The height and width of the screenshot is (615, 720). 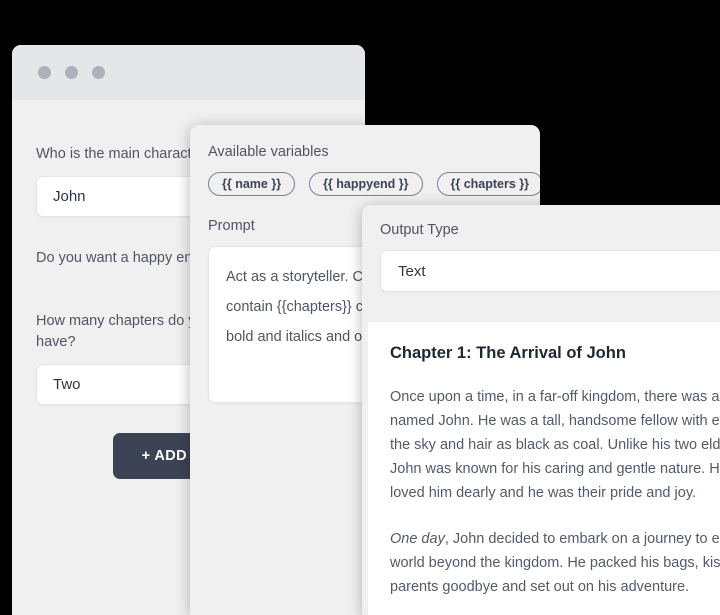 I want to click on close-dot-icon, so click(x=44, y=72).